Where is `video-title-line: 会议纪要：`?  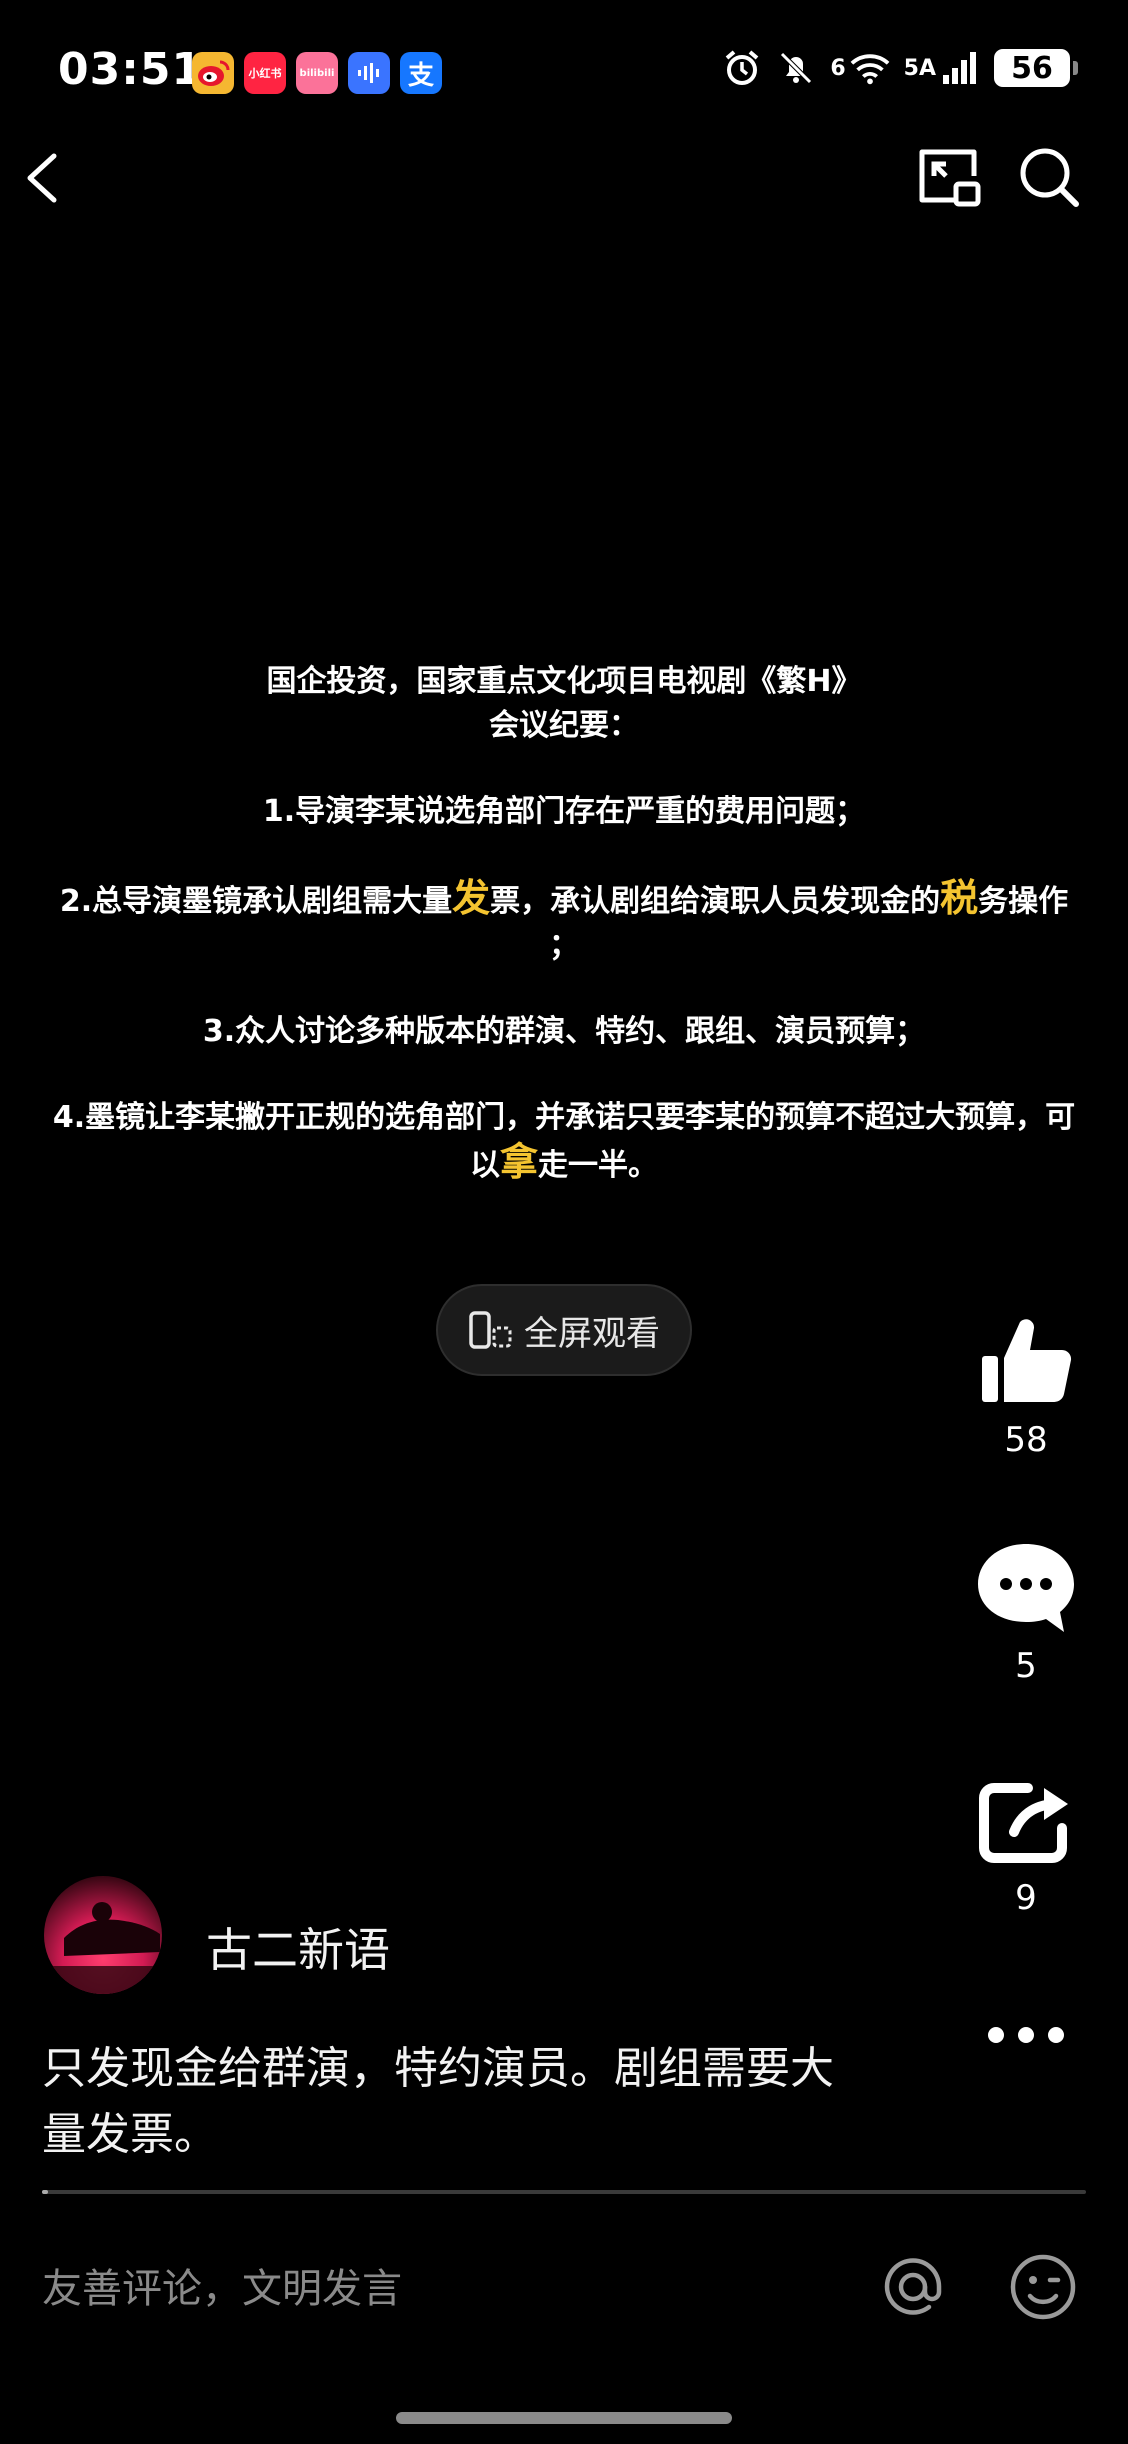
video-title-line: 会议纪要： is located at coordinates (564, 725).